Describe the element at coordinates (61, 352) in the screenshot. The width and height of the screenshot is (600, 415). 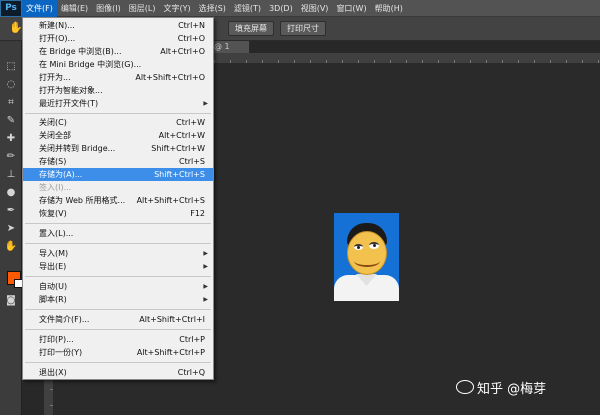
I see `menu-item-label: 打印一份(Y)` at that location.